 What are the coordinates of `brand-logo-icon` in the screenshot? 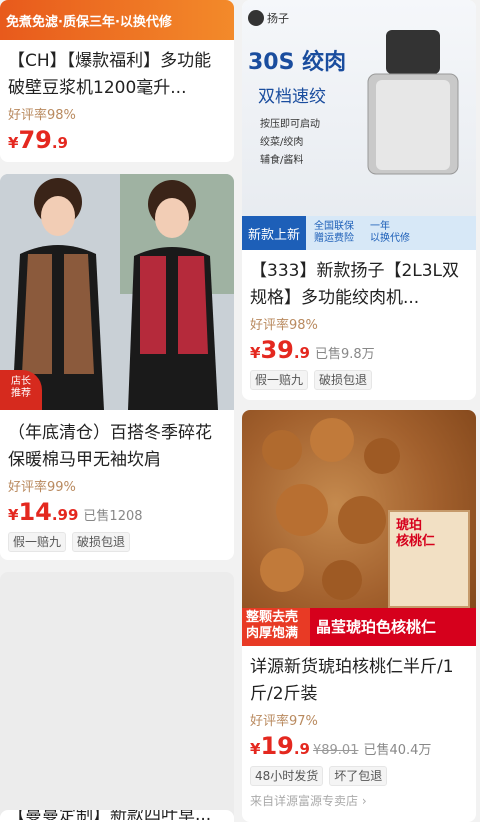 It's located at (256, 18).